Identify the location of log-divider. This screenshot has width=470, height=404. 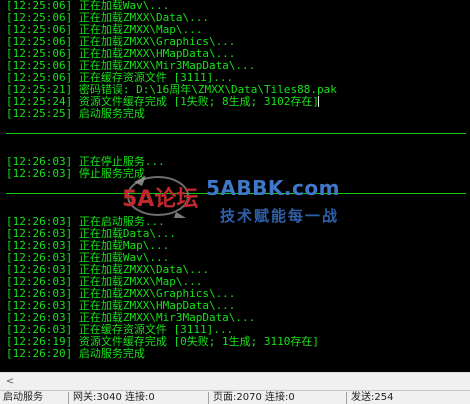
(236, 133).